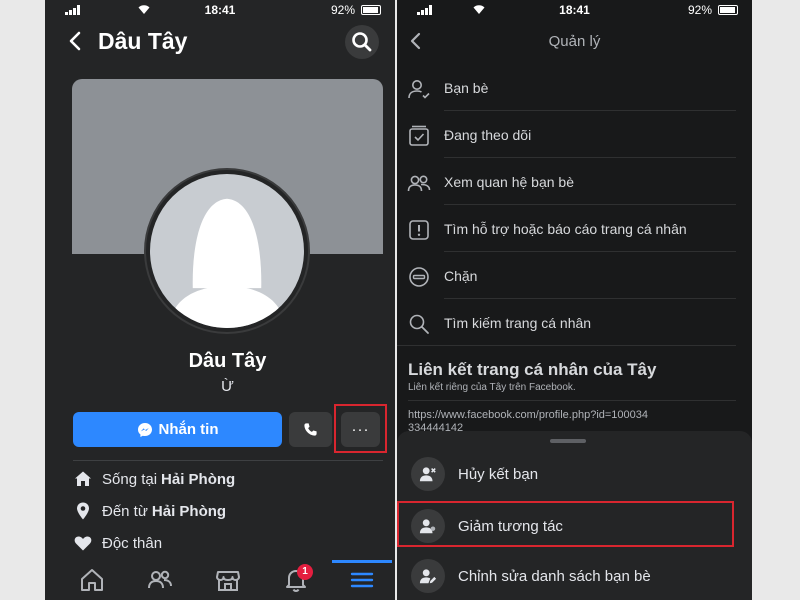 The image size is (800, 600). What do you see at coordinates (362, 580) in the screenshot?
I see `menu-tab-icon` at bounding box center [362, 580].